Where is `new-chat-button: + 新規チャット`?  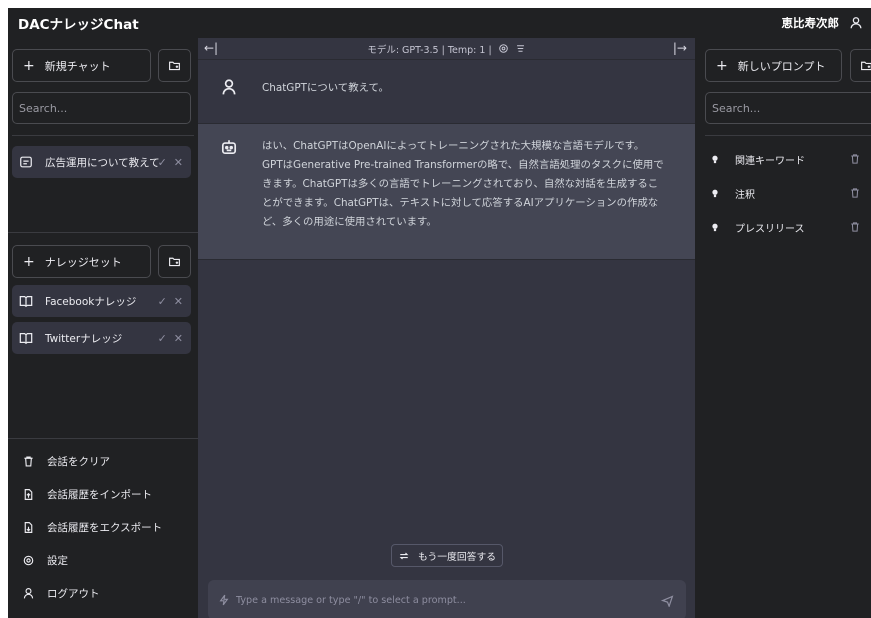
new-chat-button: + 新規チャット is located at coordinates (81, 65).